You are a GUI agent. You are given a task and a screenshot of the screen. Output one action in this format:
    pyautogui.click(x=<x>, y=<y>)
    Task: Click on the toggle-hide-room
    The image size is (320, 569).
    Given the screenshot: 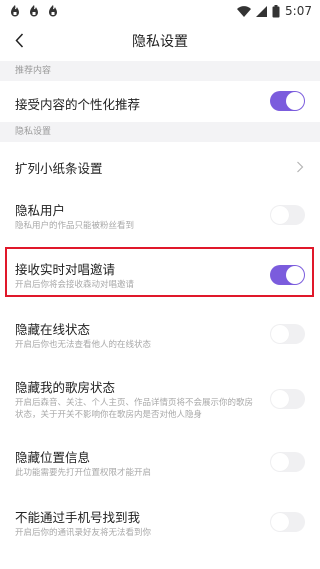 What is the action you would take?
    pyautogui.click(x=287, y=399)
    